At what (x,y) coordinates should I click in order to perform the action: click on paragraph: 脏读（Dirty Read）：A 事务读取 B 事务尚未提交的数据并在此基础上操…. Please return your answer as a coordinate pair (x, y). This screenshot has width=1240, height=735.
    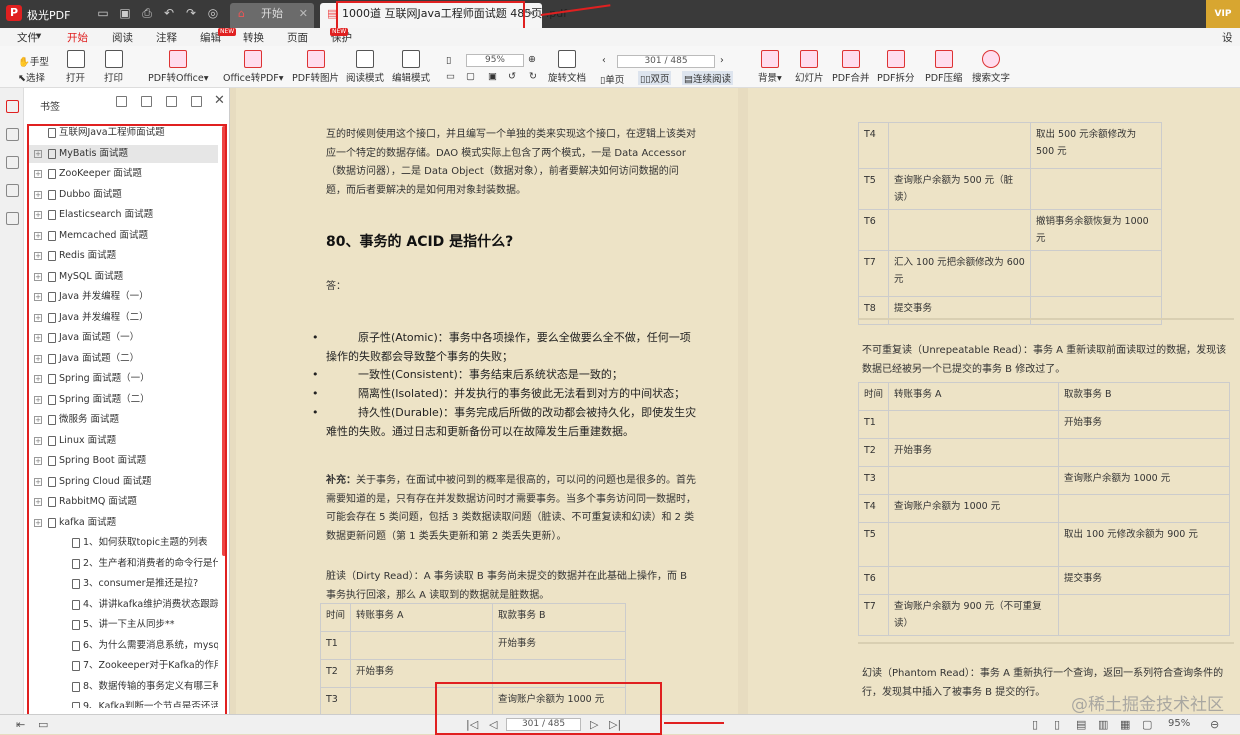
    Looking at the image, I should click on (507, 586).